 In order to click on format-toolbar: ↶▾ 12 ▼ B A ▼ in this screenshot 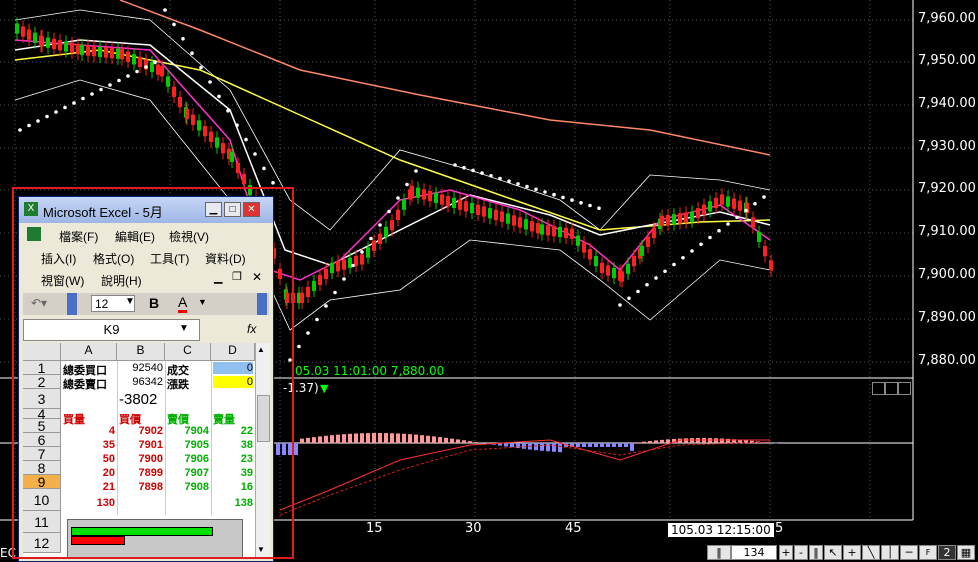, I will do `click(146, 304)`.